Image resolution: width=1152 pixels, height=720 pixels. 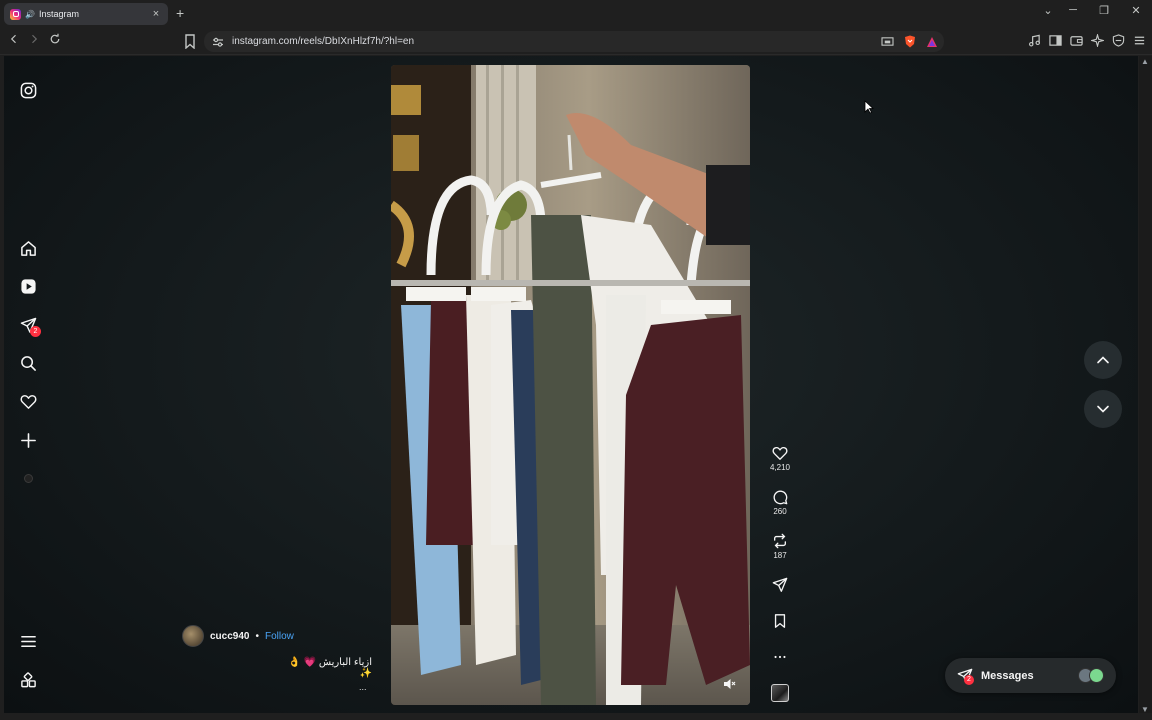 I want to click on share-action, so click(x=780, y=585).